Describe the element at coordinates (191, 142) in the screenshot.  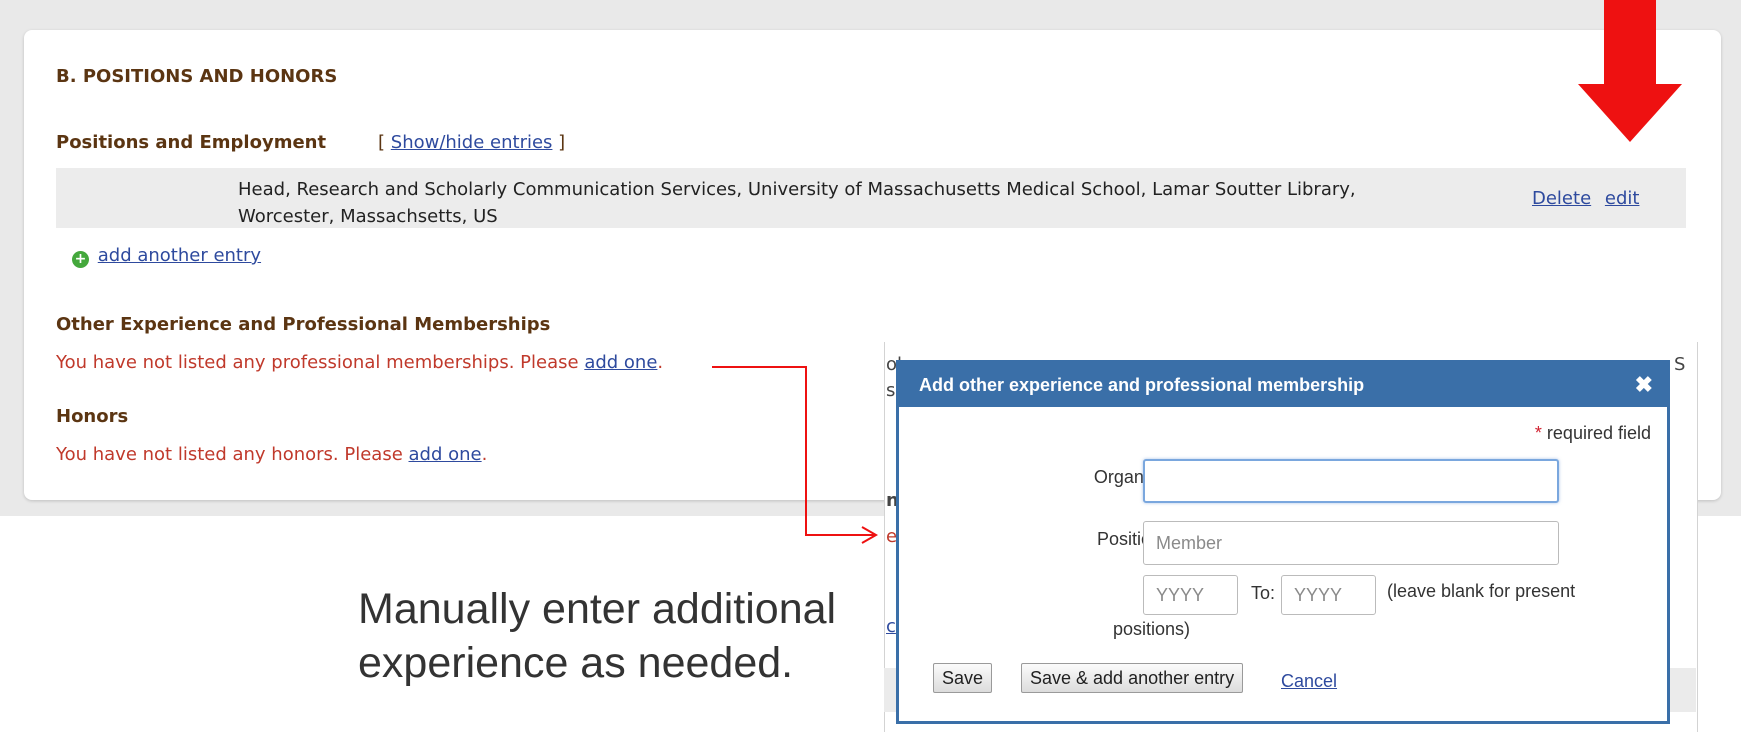
I see `positions-heading: Positions and Employment` at that location.